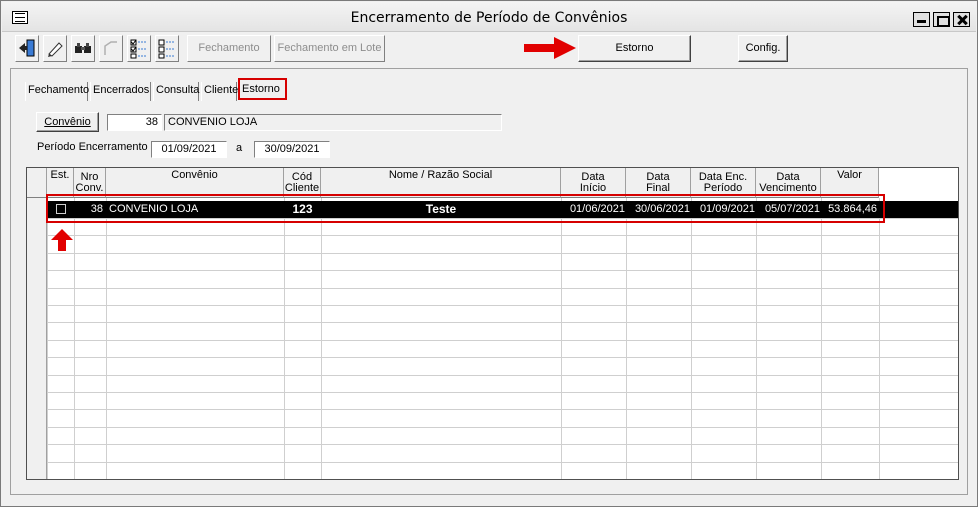 Image resolution: width=978 pixels, height=507 pixels. What do you see at coordinates (89, 188) in the screenshot?
I see `header-nro-line2: Conv.` at bounding box center [89, 188].